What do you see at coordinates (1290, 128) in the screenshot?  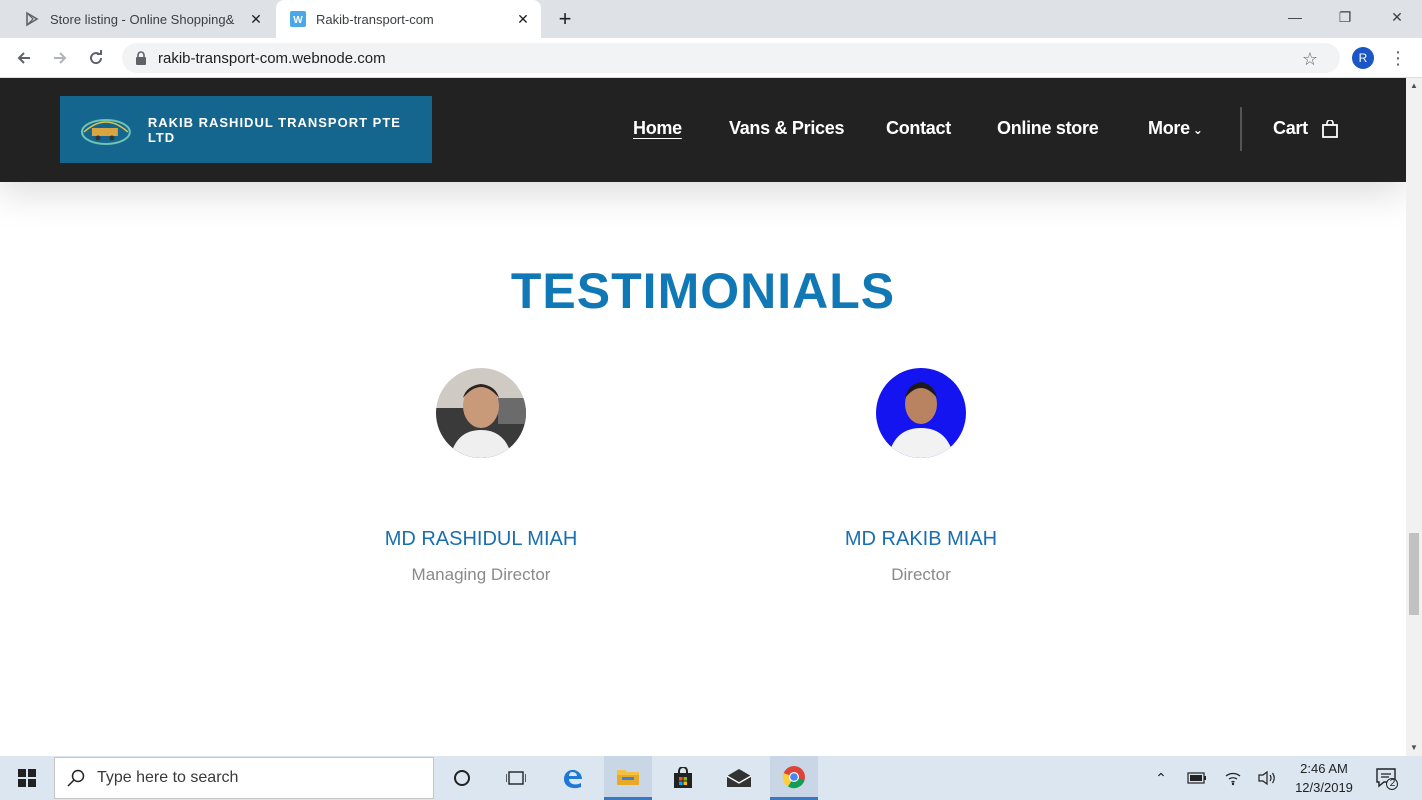 I see `nav-cart: Cart` at bounding box center [1290, 128].